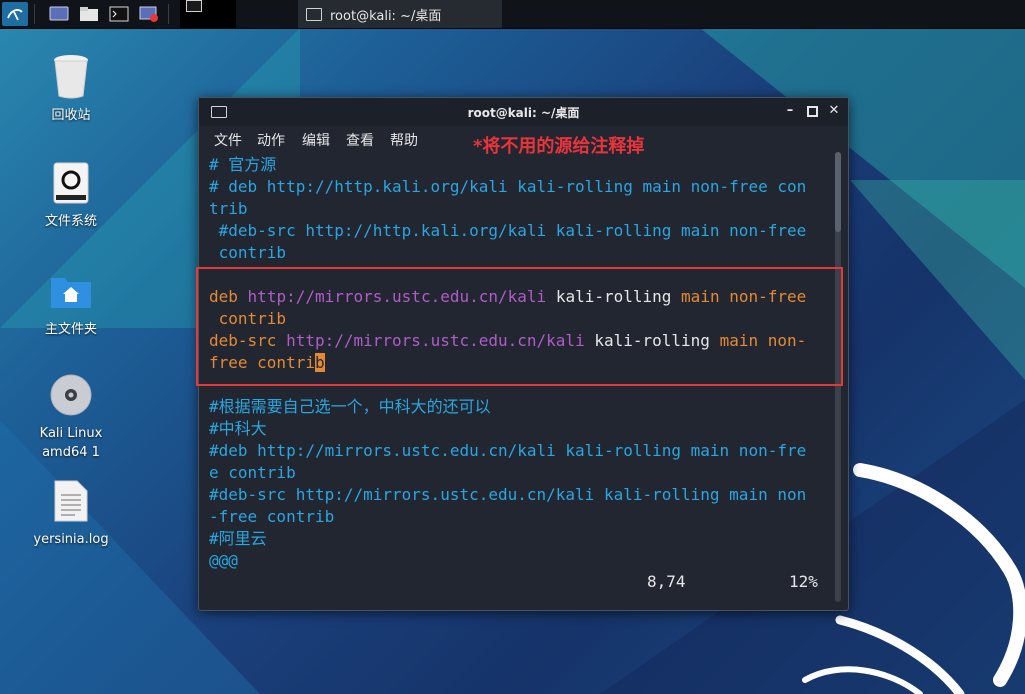 The width and height of the screenshot is (1025, 694). What do you see at coordinates (223, 560) in the screenshot?
I see `text-line: @@@` at bounding box center [223, 560].